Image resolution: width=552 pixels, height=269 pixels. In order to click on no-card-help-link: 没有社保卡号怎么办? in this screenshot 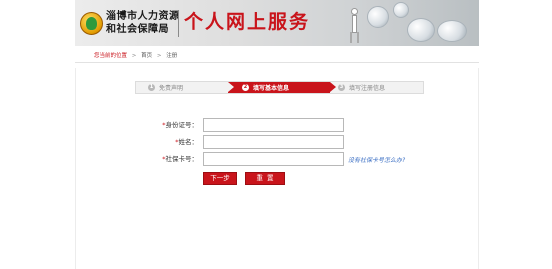, I will do `click(376, 159)`.